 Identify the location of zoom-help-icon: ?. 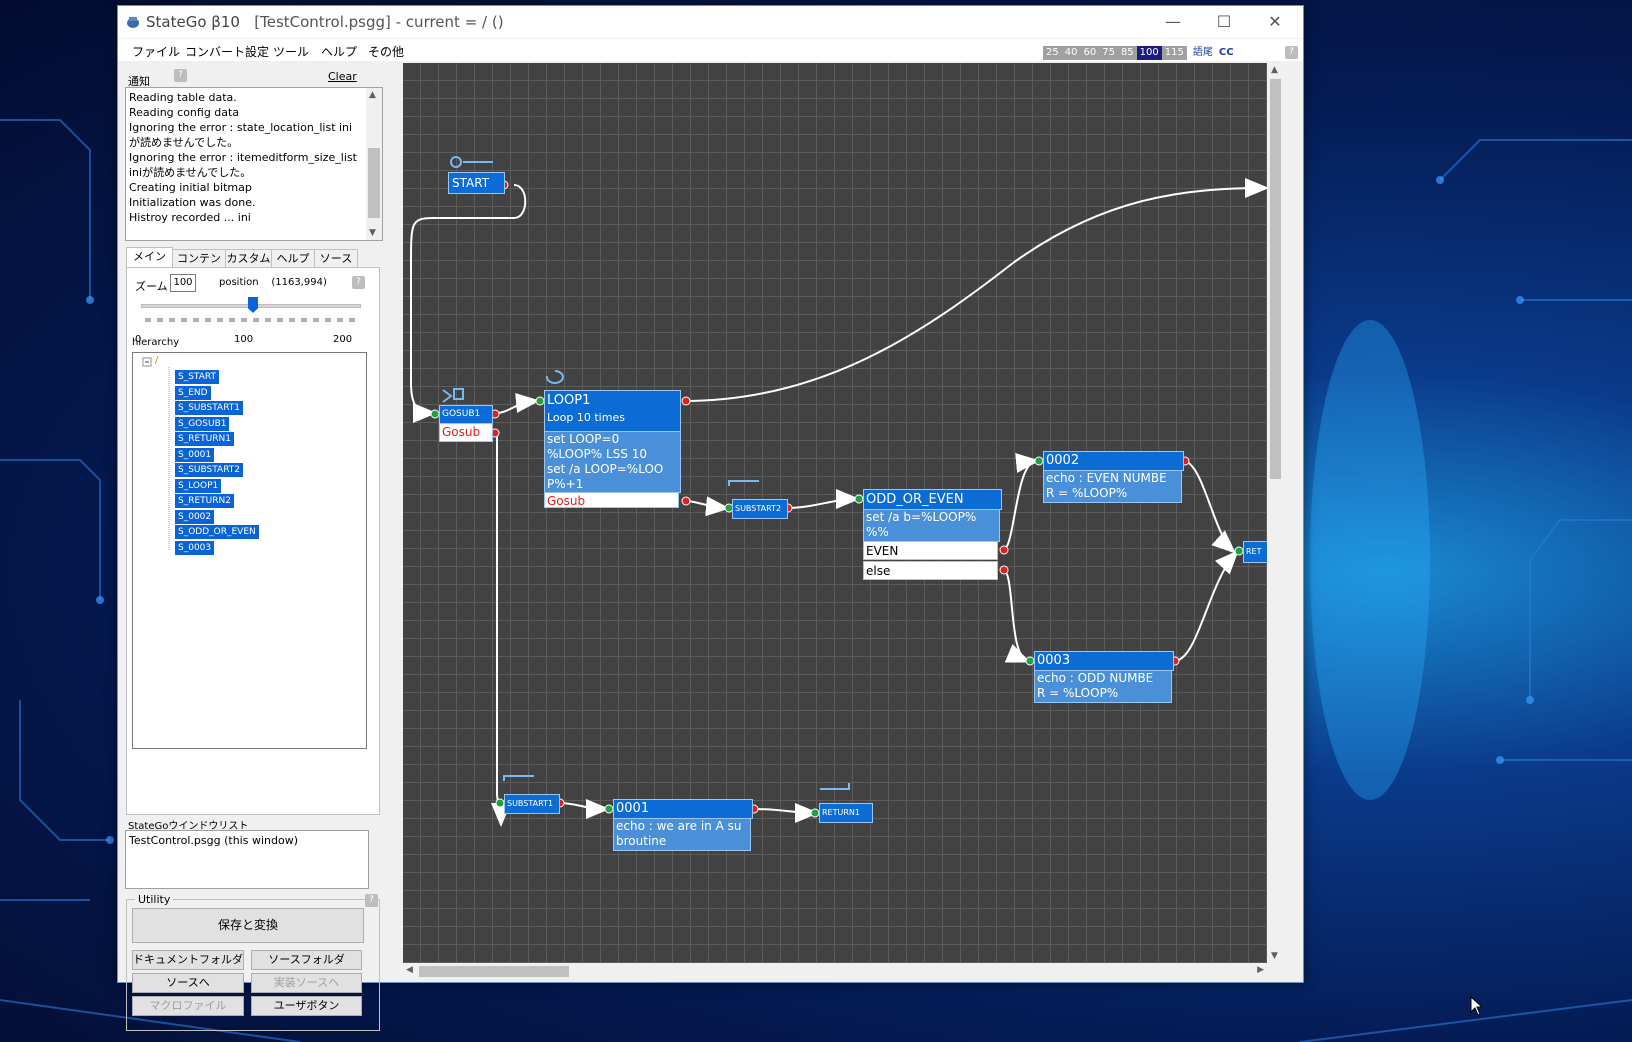
(358, 282).